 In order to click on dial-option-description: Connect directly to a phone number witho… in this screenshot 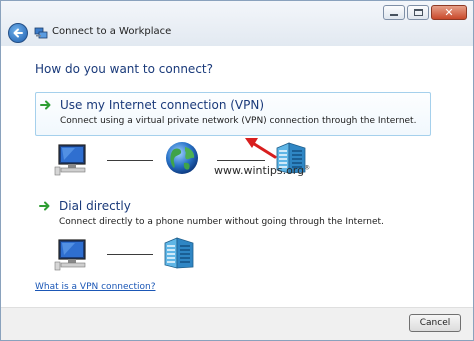, I will do `click(221, 222)`.